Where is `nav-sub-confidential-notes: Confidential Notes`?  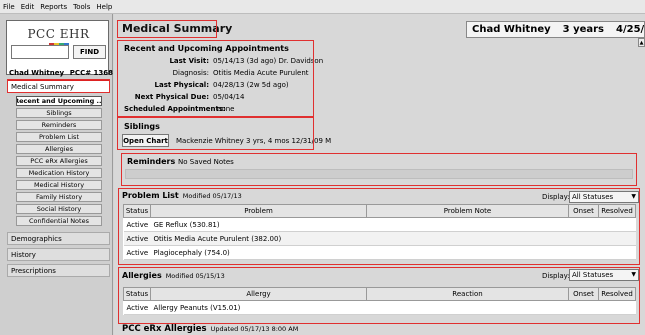 nav-sub-confidential-notes: Confidential Notes is located at coordinates (59, 221).